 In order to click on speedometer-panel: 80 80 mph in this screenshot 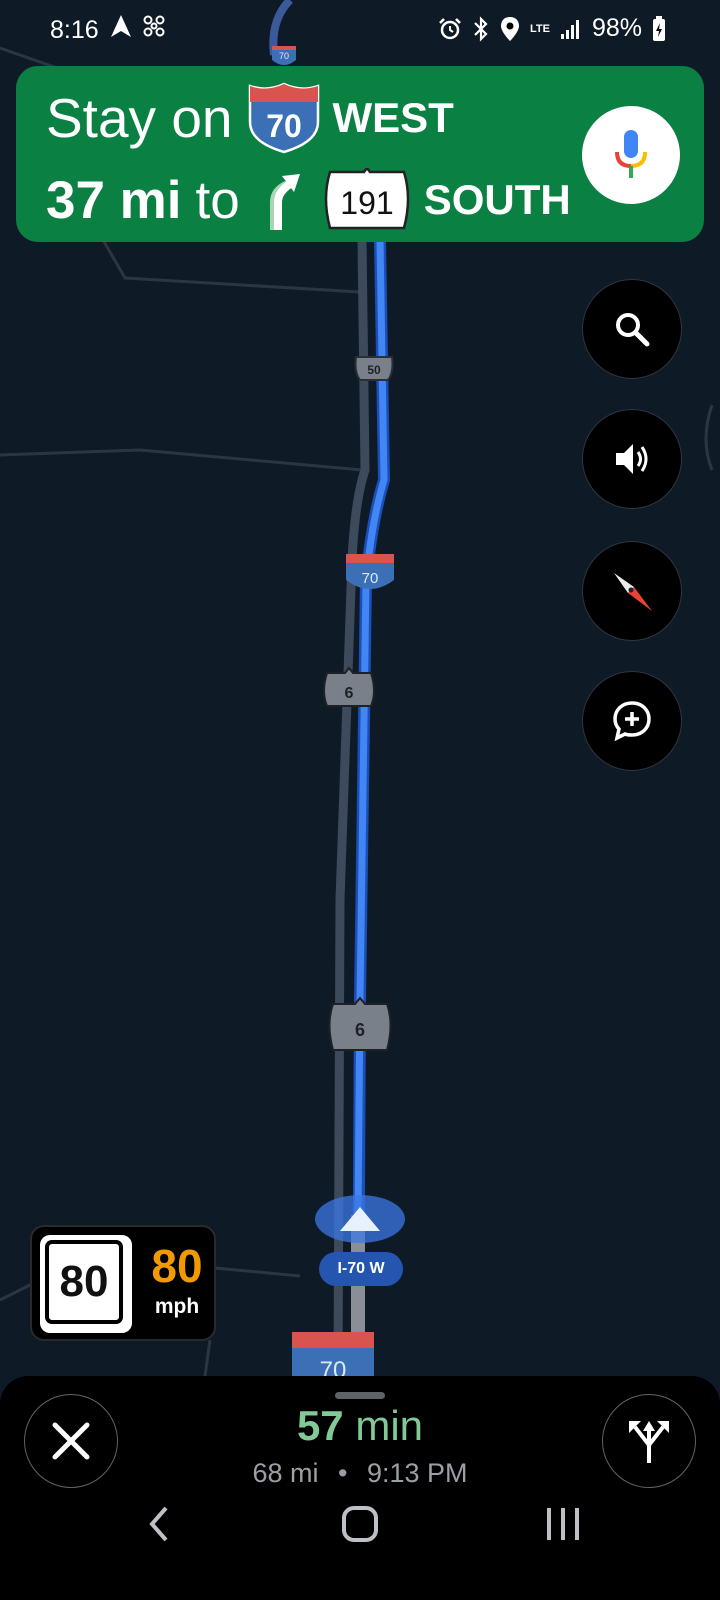, I will do `click(123, 1283)`.